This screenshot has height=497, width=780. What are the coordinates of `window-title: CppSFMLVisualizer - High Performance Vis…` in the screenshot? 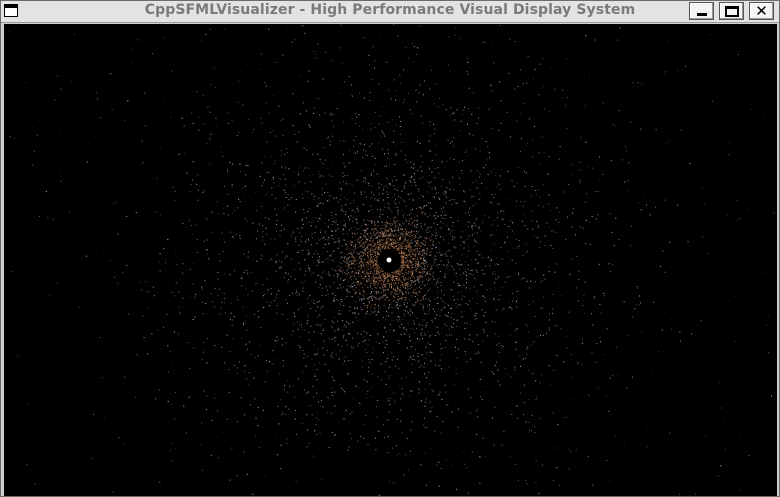 It's located at (390, 10).